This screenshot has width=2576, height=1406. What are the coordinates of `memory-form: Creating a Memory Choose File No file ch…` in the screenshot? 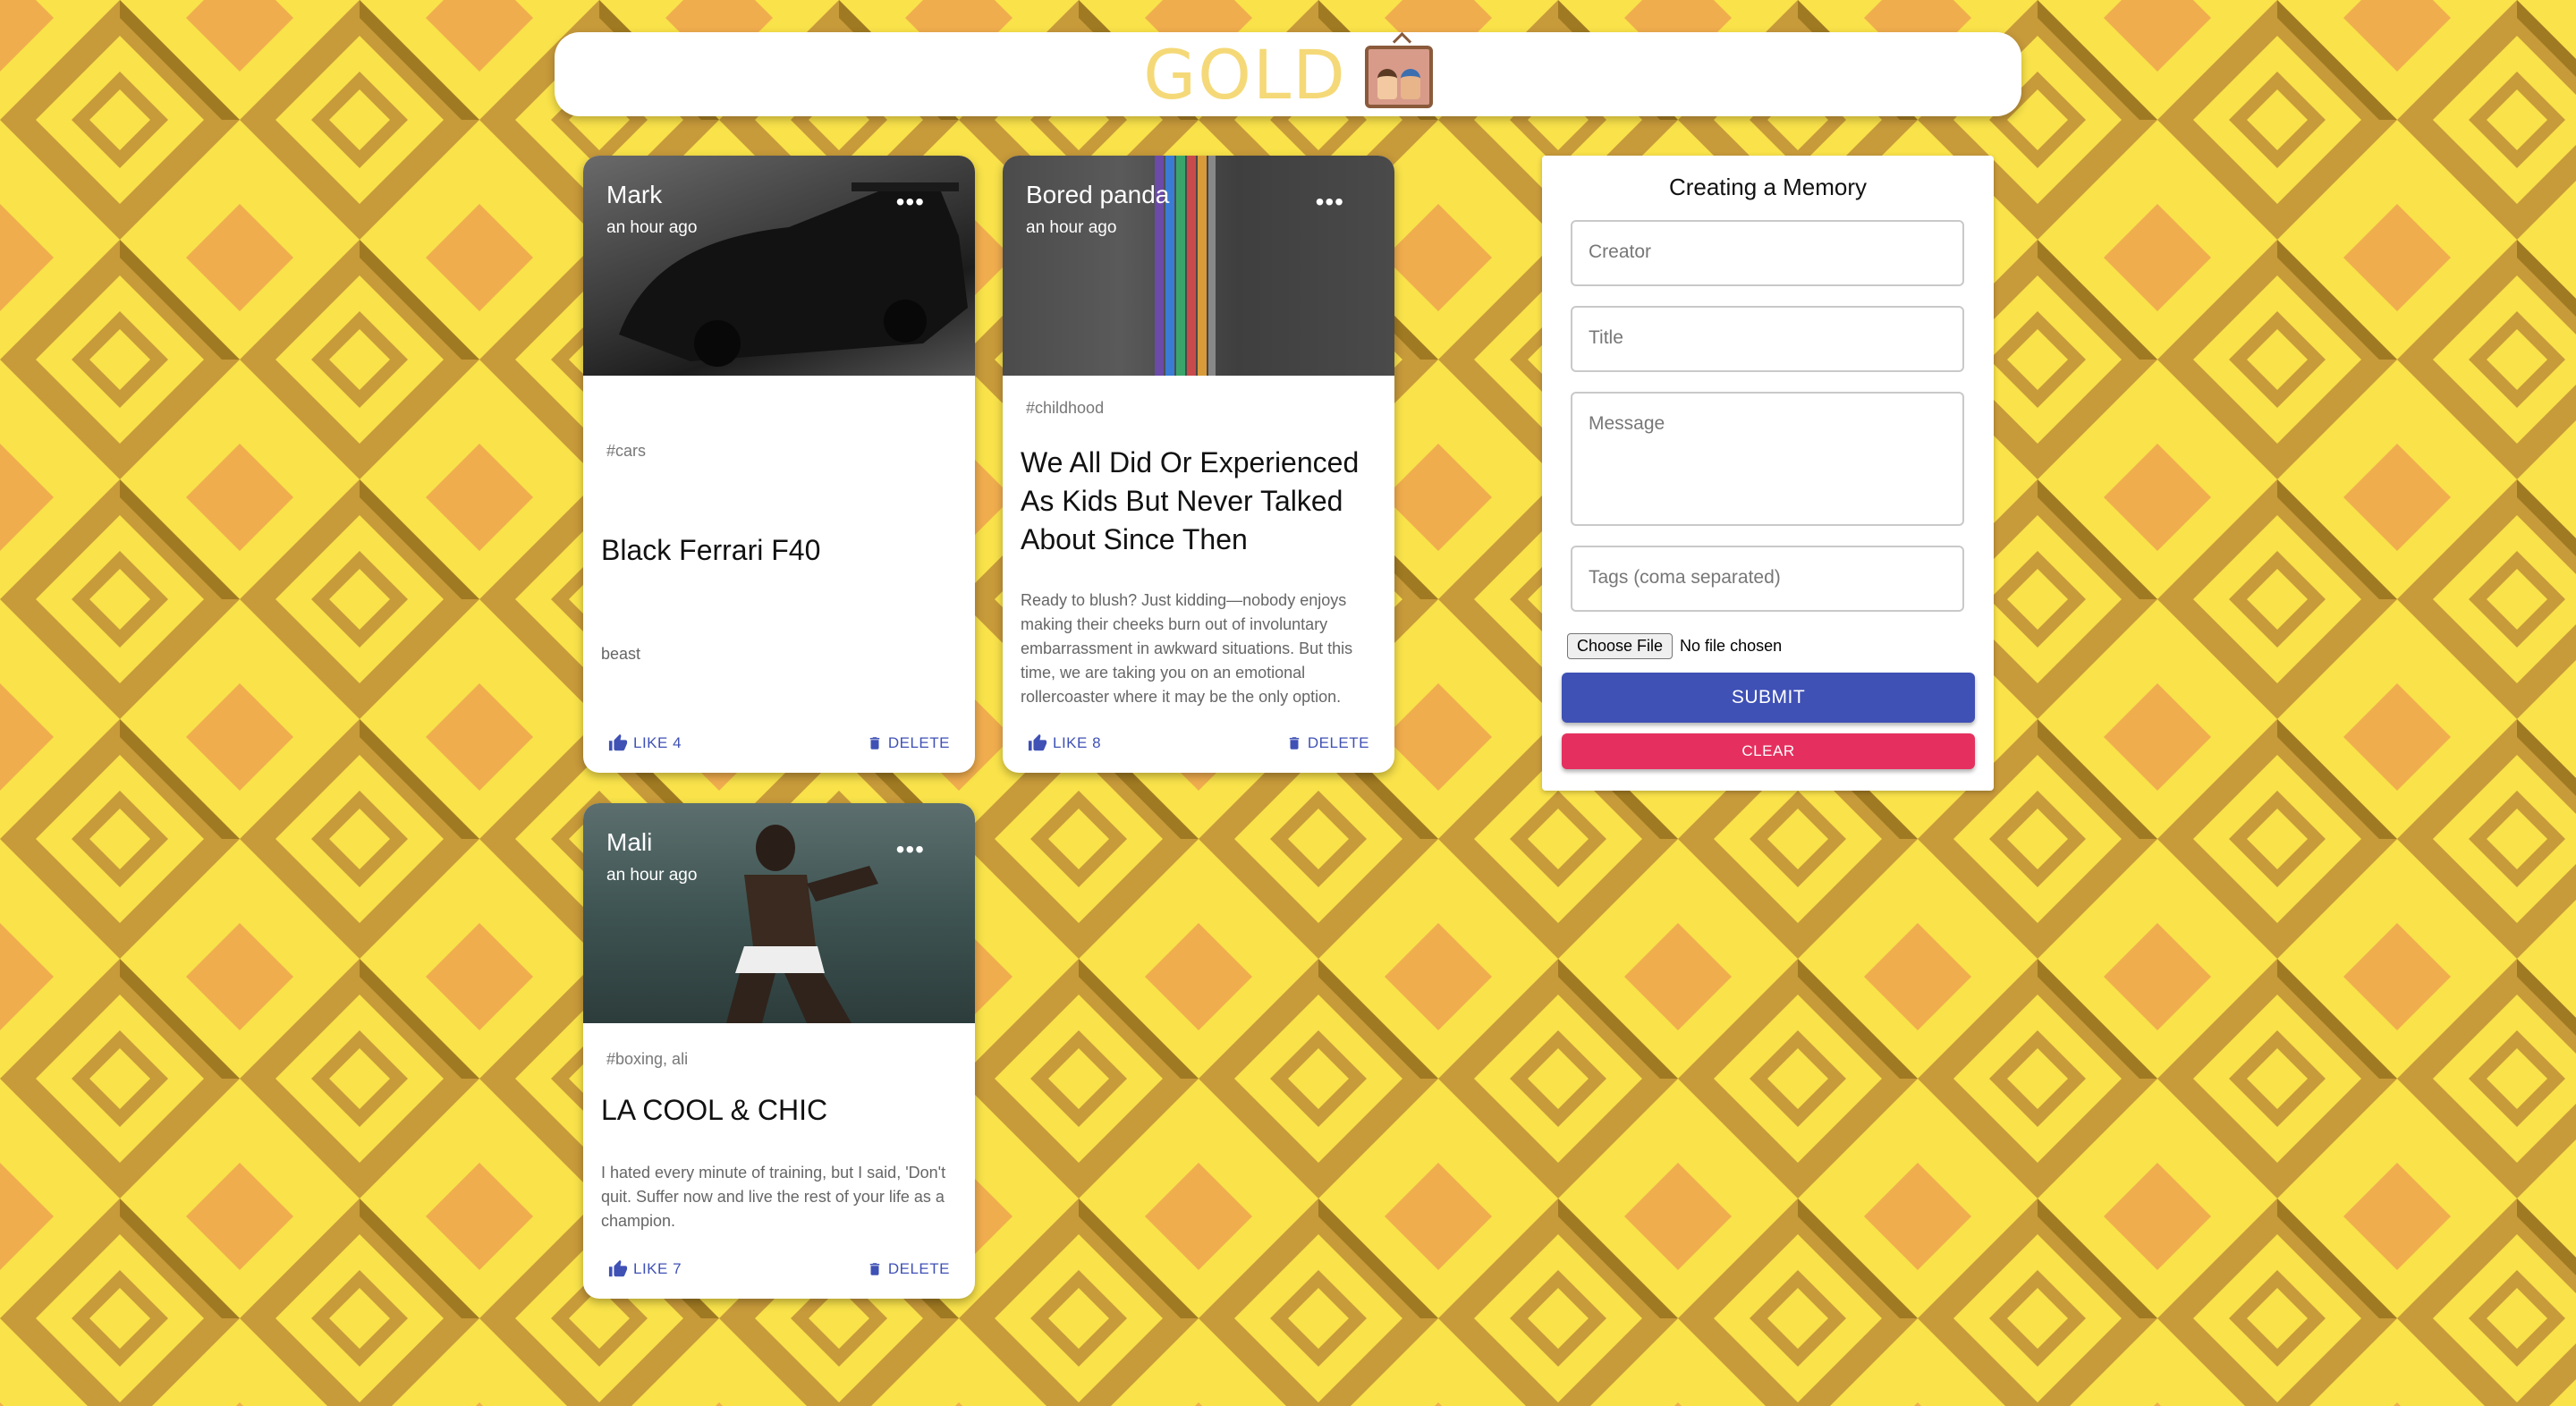 It's located at (1768, 474).